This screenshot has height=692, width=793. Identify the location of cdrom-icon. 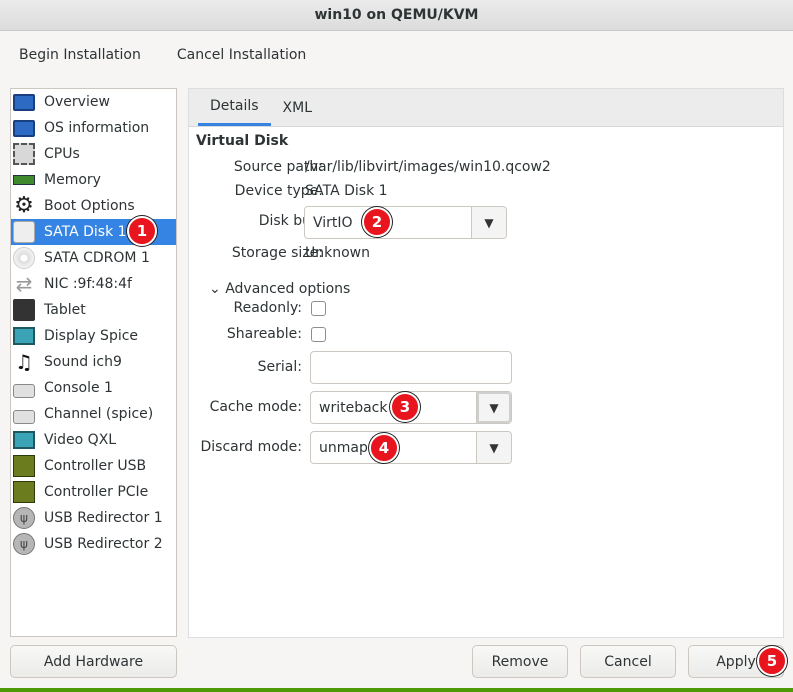
(24, 258).